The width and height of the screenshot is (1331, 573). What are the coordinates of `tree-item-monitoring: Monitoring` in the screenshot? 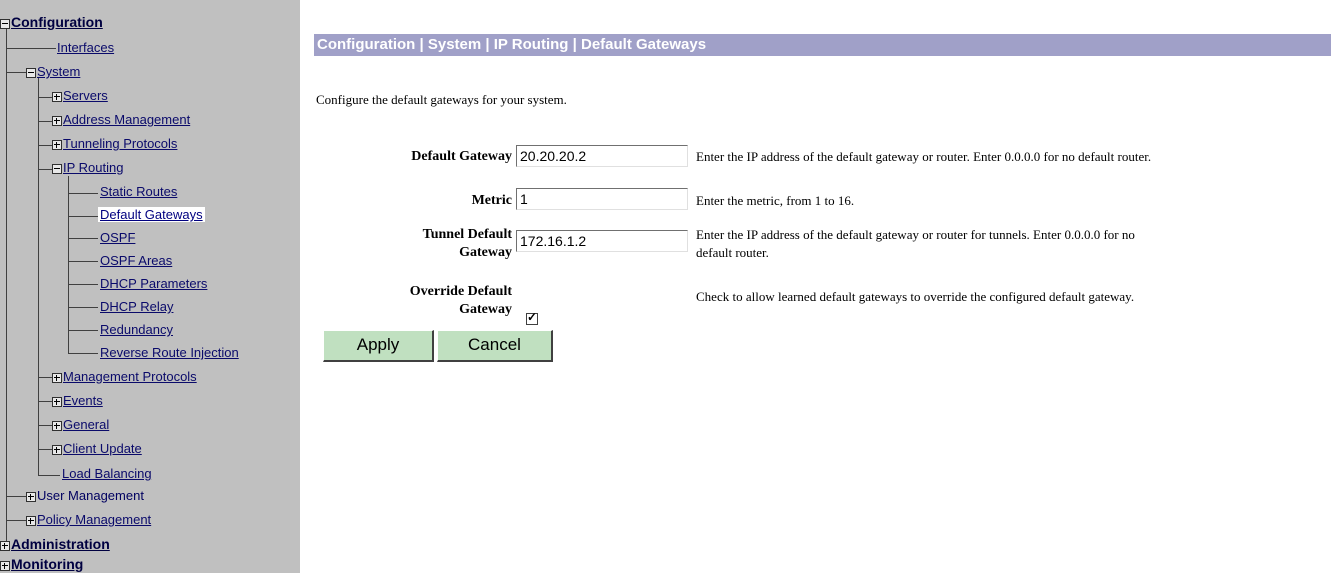 It's located at (41, 564).